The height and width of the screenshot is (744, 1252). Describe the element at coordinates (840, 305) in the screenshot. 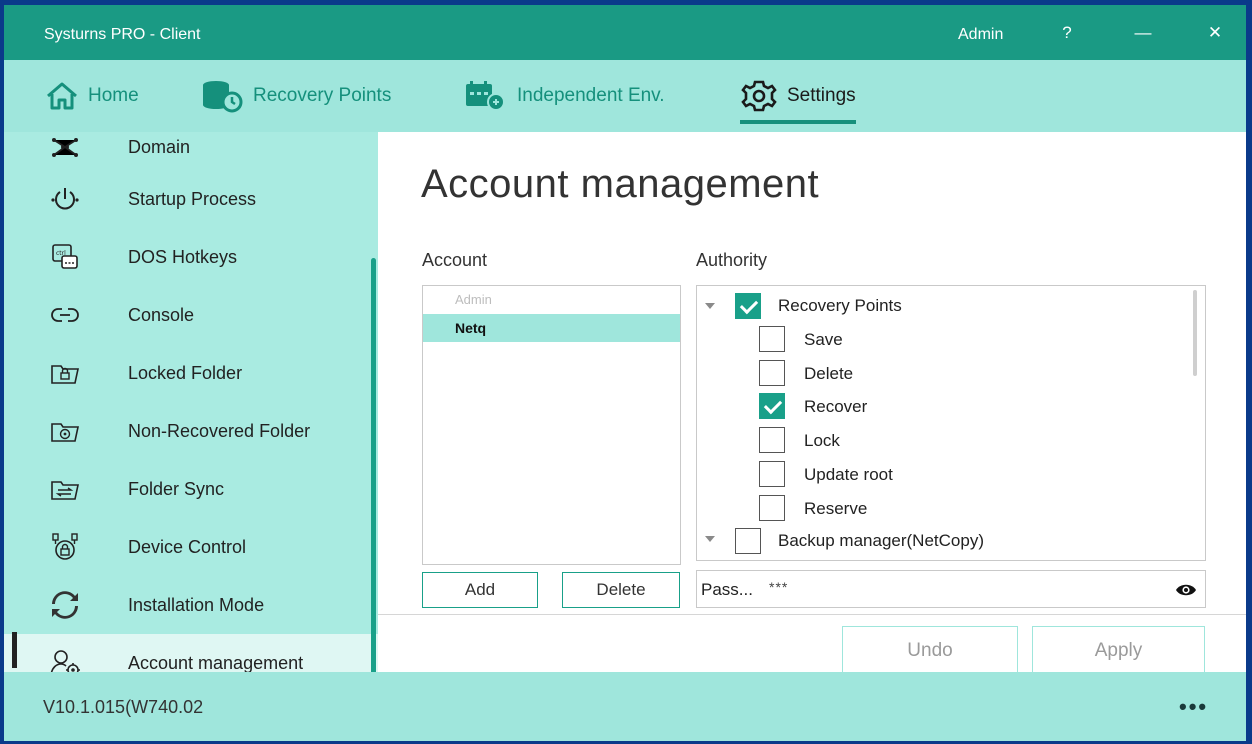

I see `tree-group-label: Recovery Points` at that location.